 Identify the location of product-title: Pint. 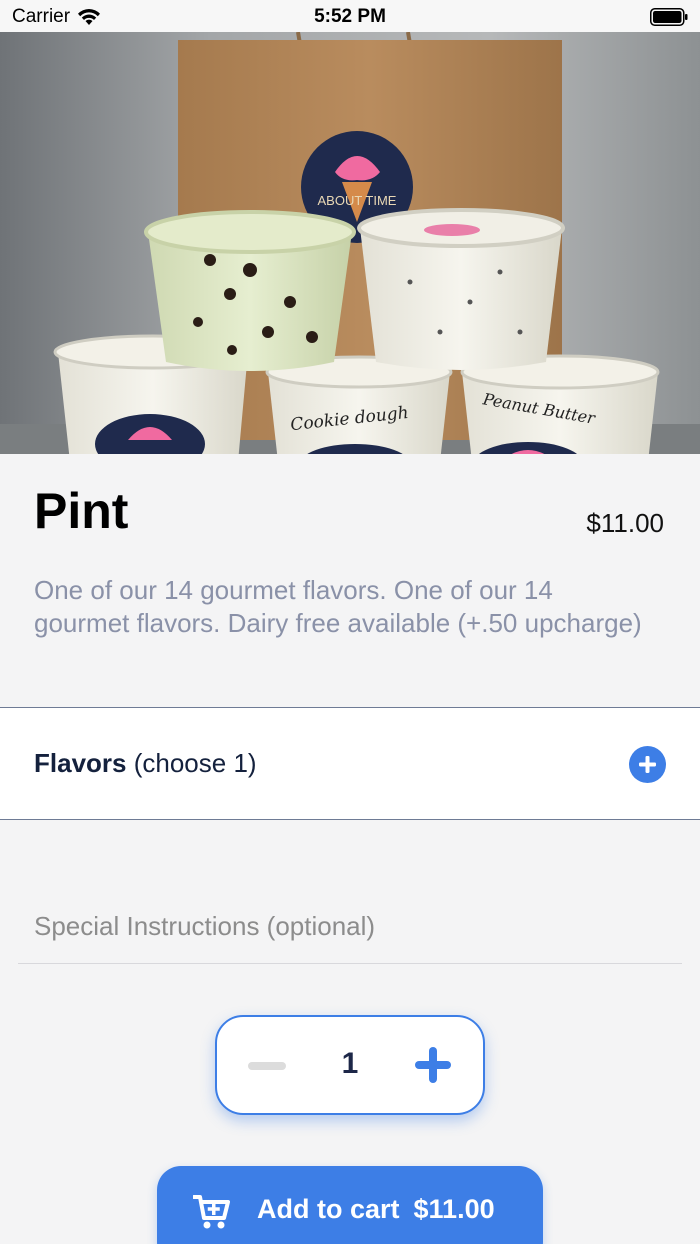
(81, 511).